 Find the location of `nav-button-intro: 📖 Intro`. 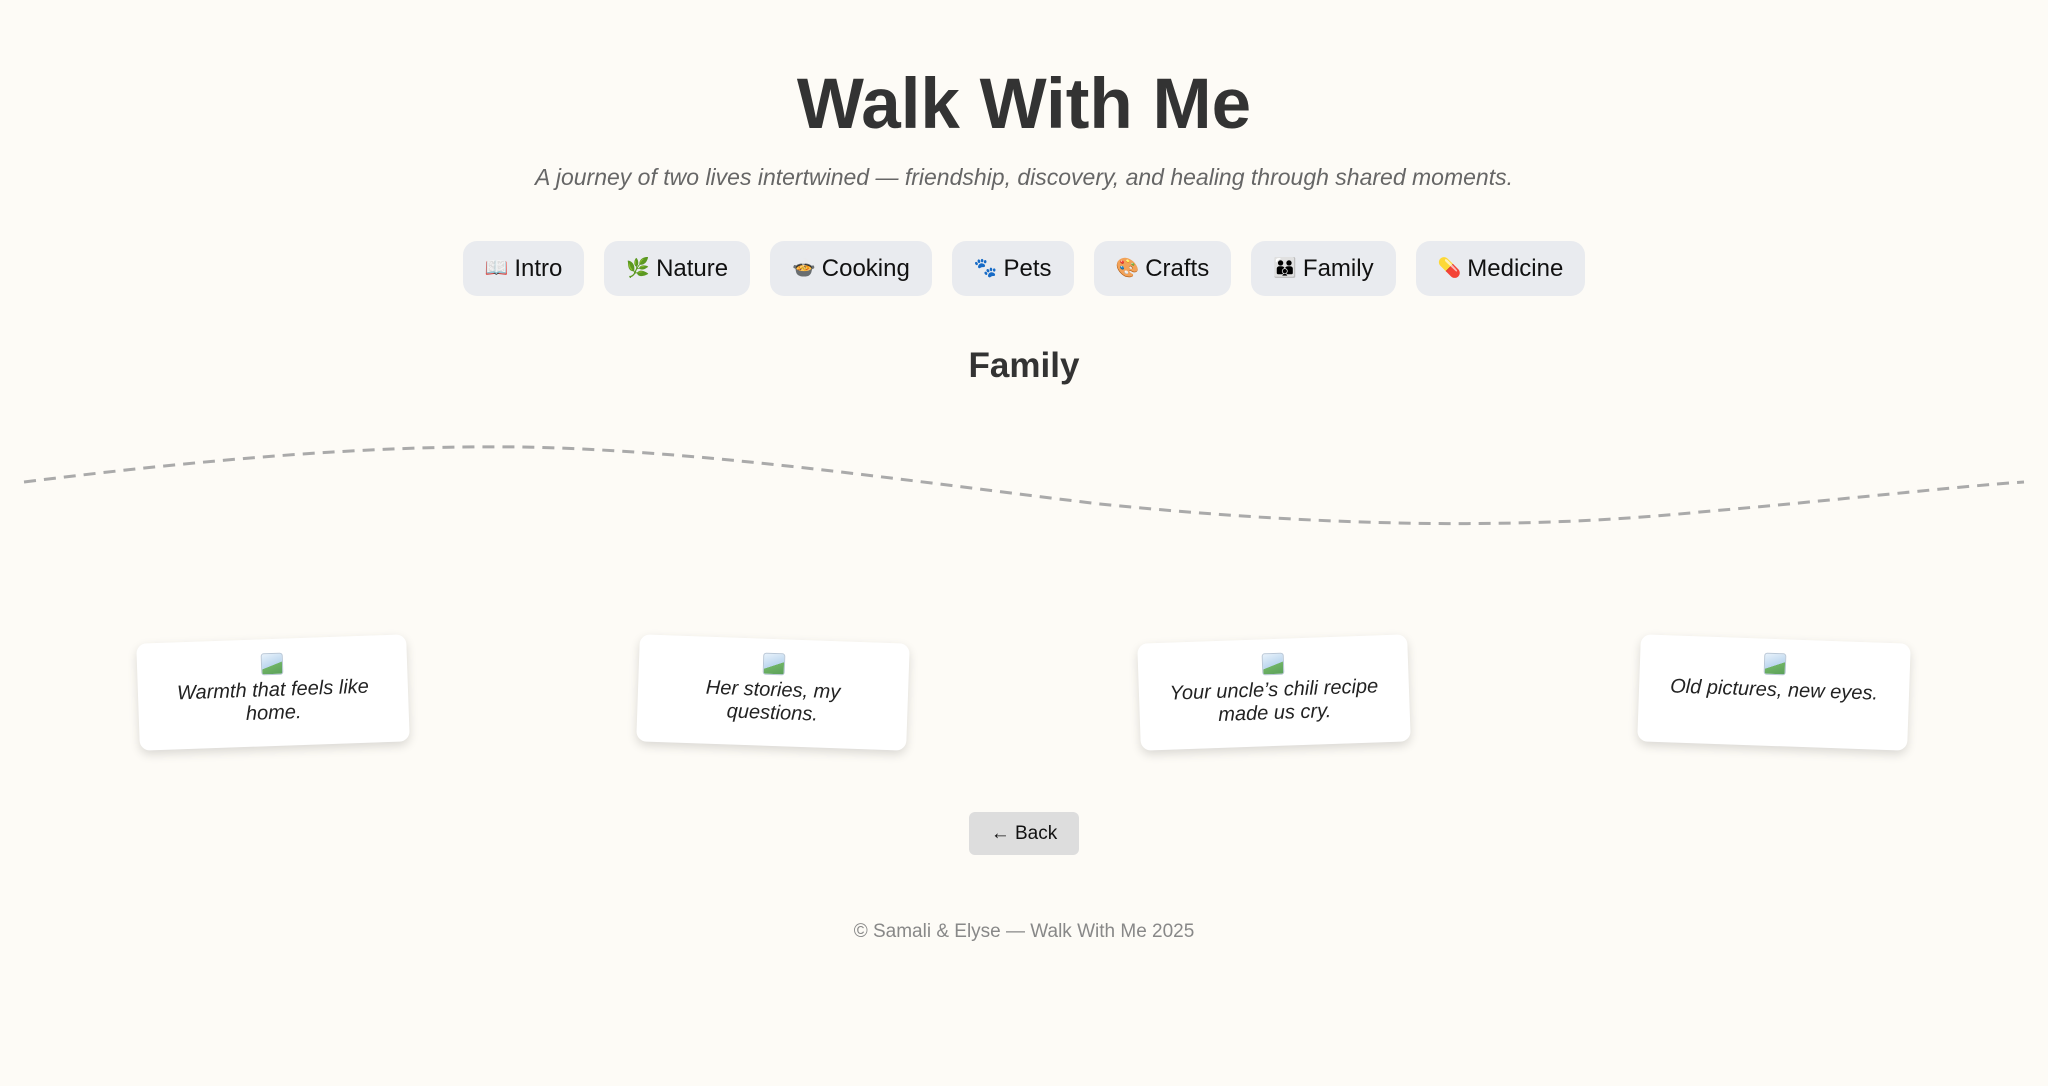

nav-button-intro: 📖 Intro is located at coordinates (523, 268).